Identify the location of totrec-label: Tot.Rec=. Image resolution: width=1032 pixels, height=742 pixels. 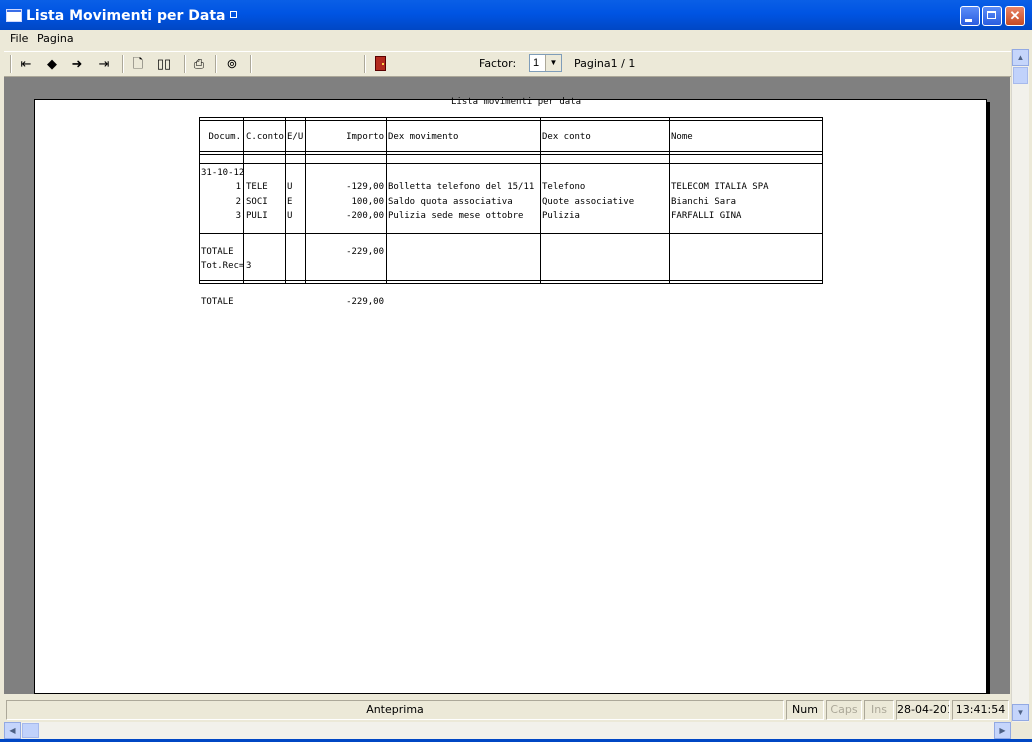
(223, 266).